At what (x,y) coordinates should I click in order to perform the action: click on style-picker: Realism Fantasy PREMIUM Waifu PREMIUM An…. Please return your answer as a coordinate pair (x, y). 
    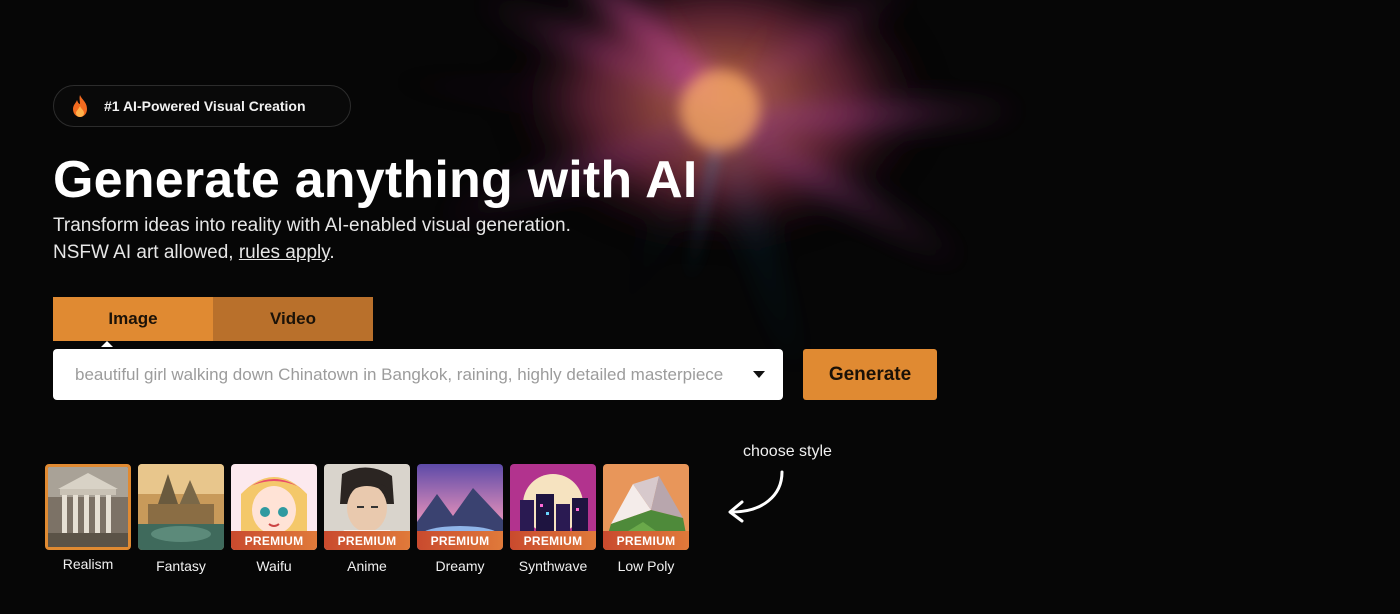
    Looking at the image, I should click on (367, 519).